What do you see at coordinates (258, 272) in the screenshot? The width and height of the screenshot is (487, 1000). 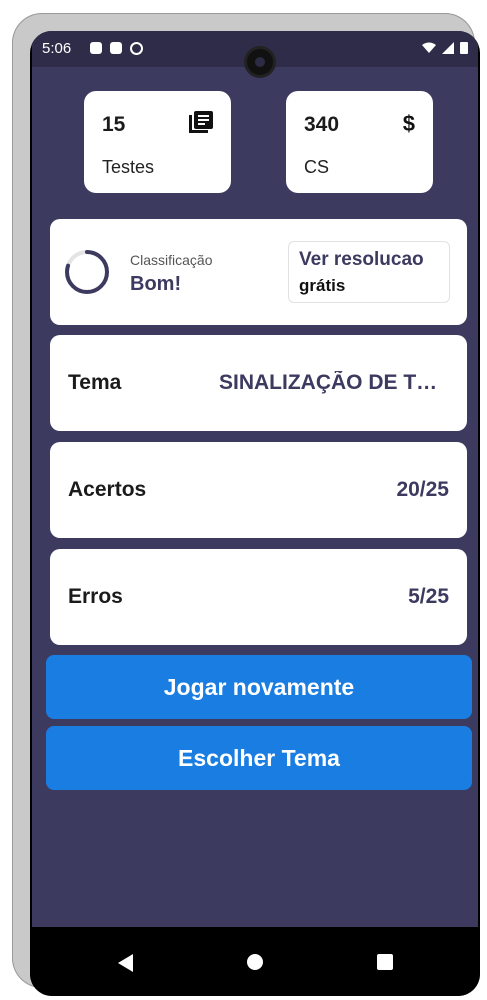 I see `classification-card: Classificação Bom! Ver resolucao grátis` at bounding box center [258, 272].